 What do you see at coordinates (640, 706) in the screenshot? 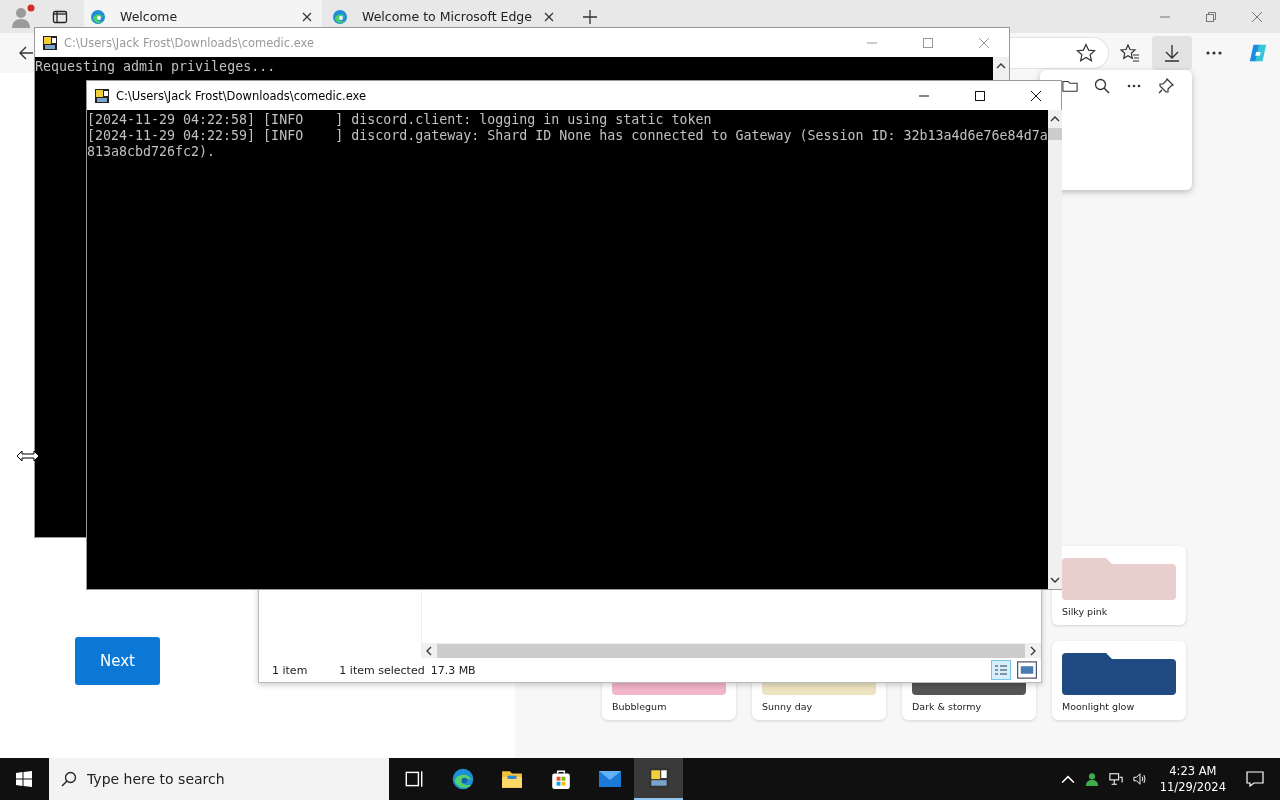
I see `theme-name: Bubblegum` at bounding box center [640, 706].